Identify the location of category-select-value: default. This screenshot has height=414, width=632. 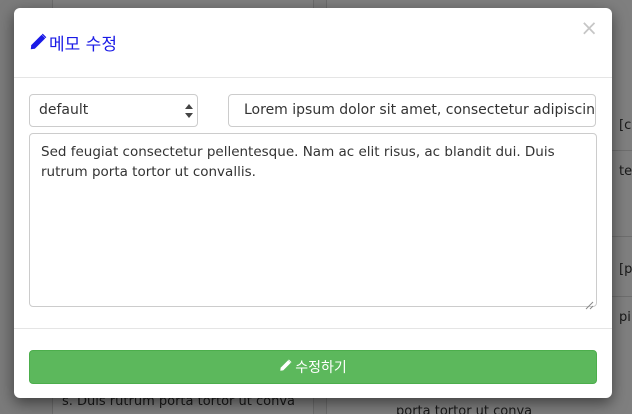
(64, 110).